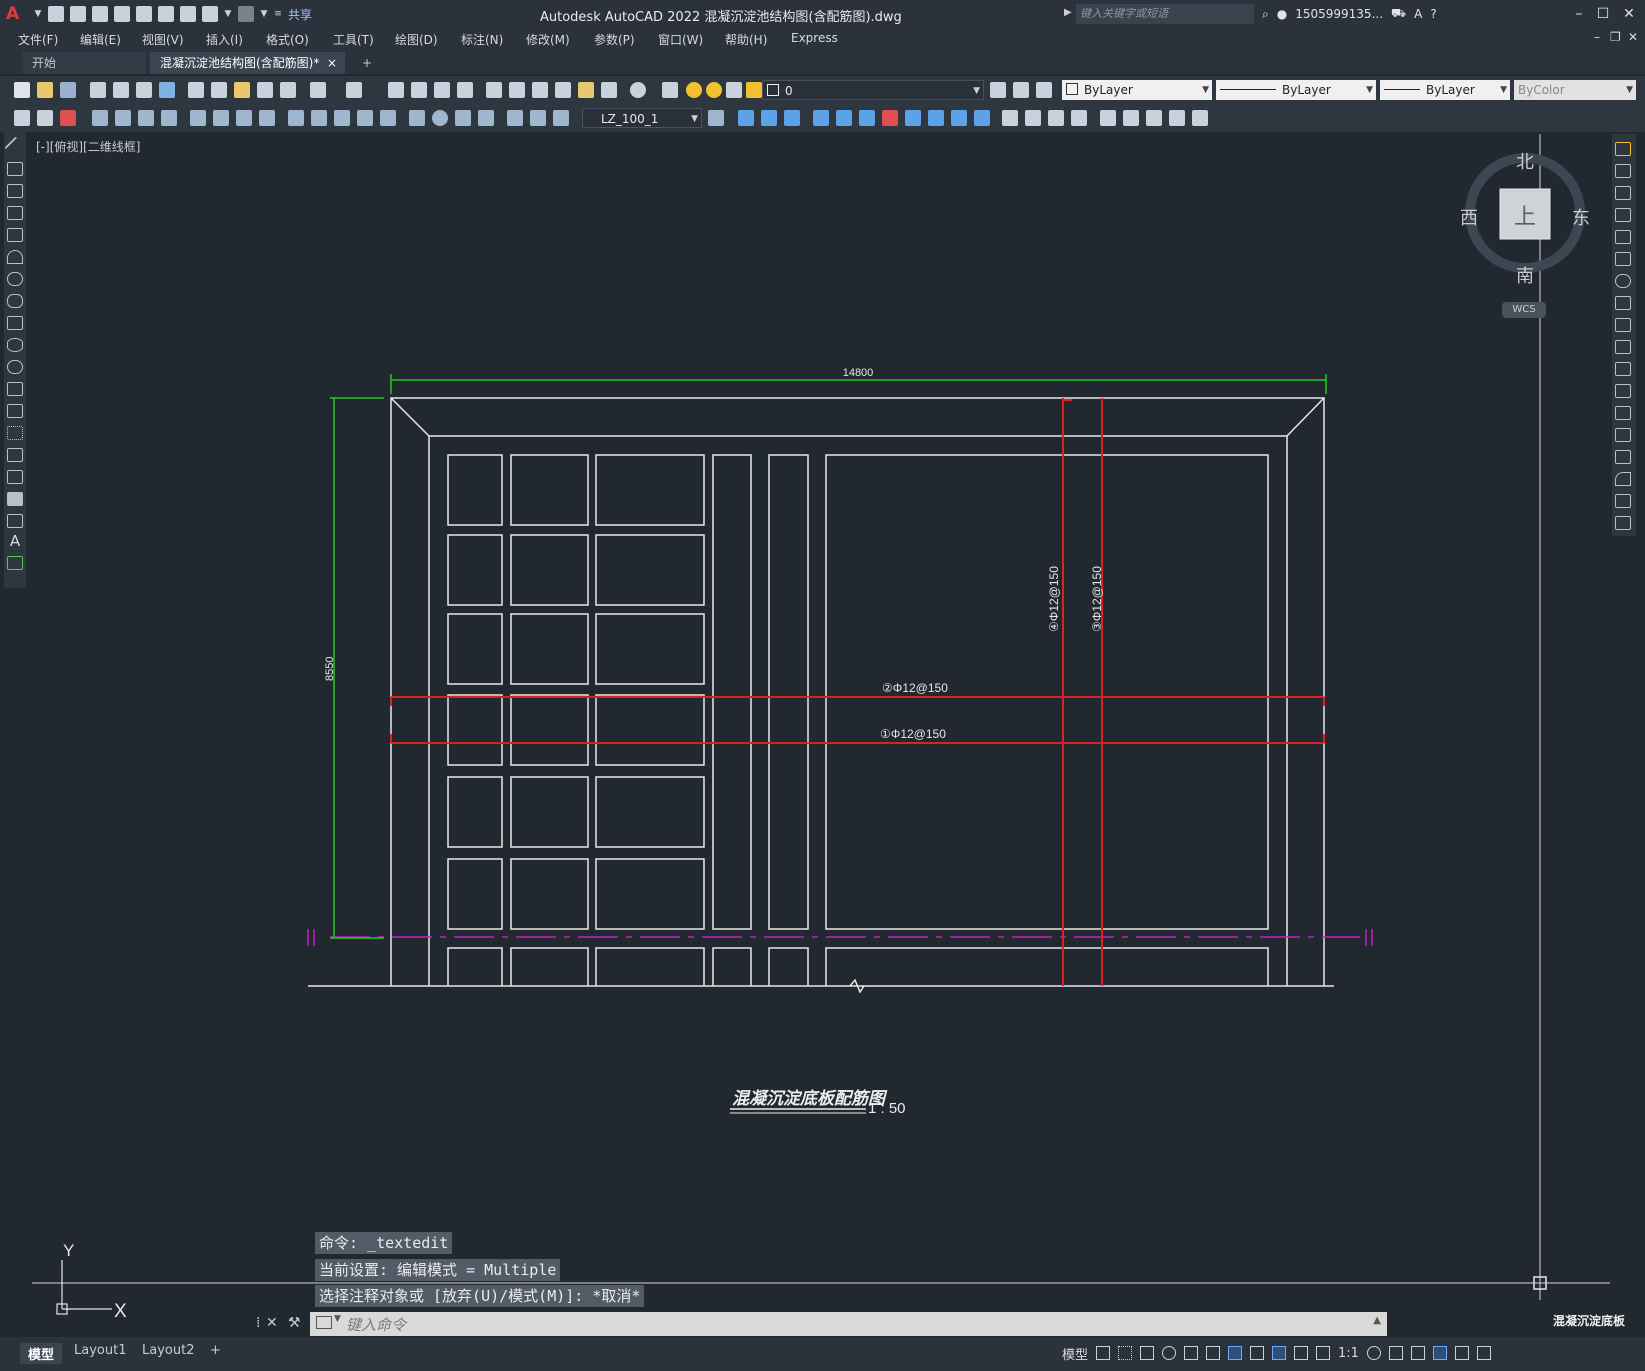 The width and height of the screenshot is (1645, 1371). Describe the element at coordinates (848, 1324) in the screenshot. I see `command-input: ▼ 键入命令 ▲` at that location.